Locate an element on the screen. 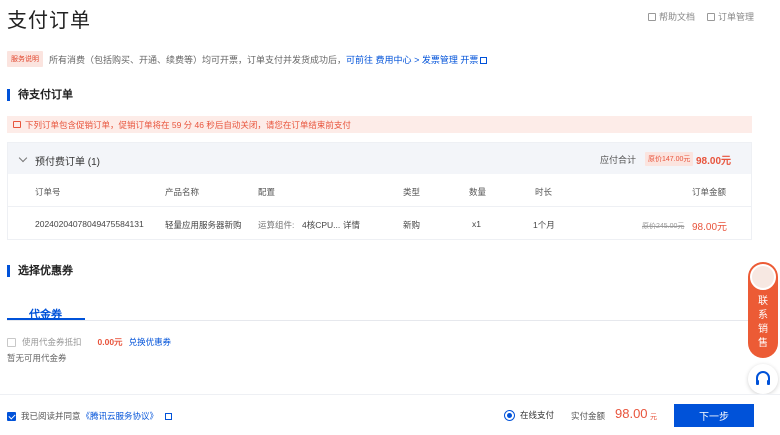  service-note-badge: 服务说明 is located at coordinates (25, 59).